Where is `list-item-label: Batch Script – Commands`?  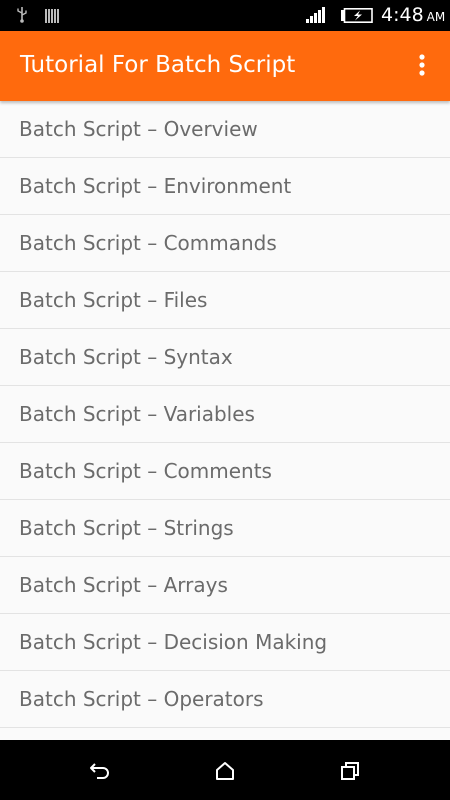
list-item-label: Batch Script – Commands is located at coordinates (148, 243).